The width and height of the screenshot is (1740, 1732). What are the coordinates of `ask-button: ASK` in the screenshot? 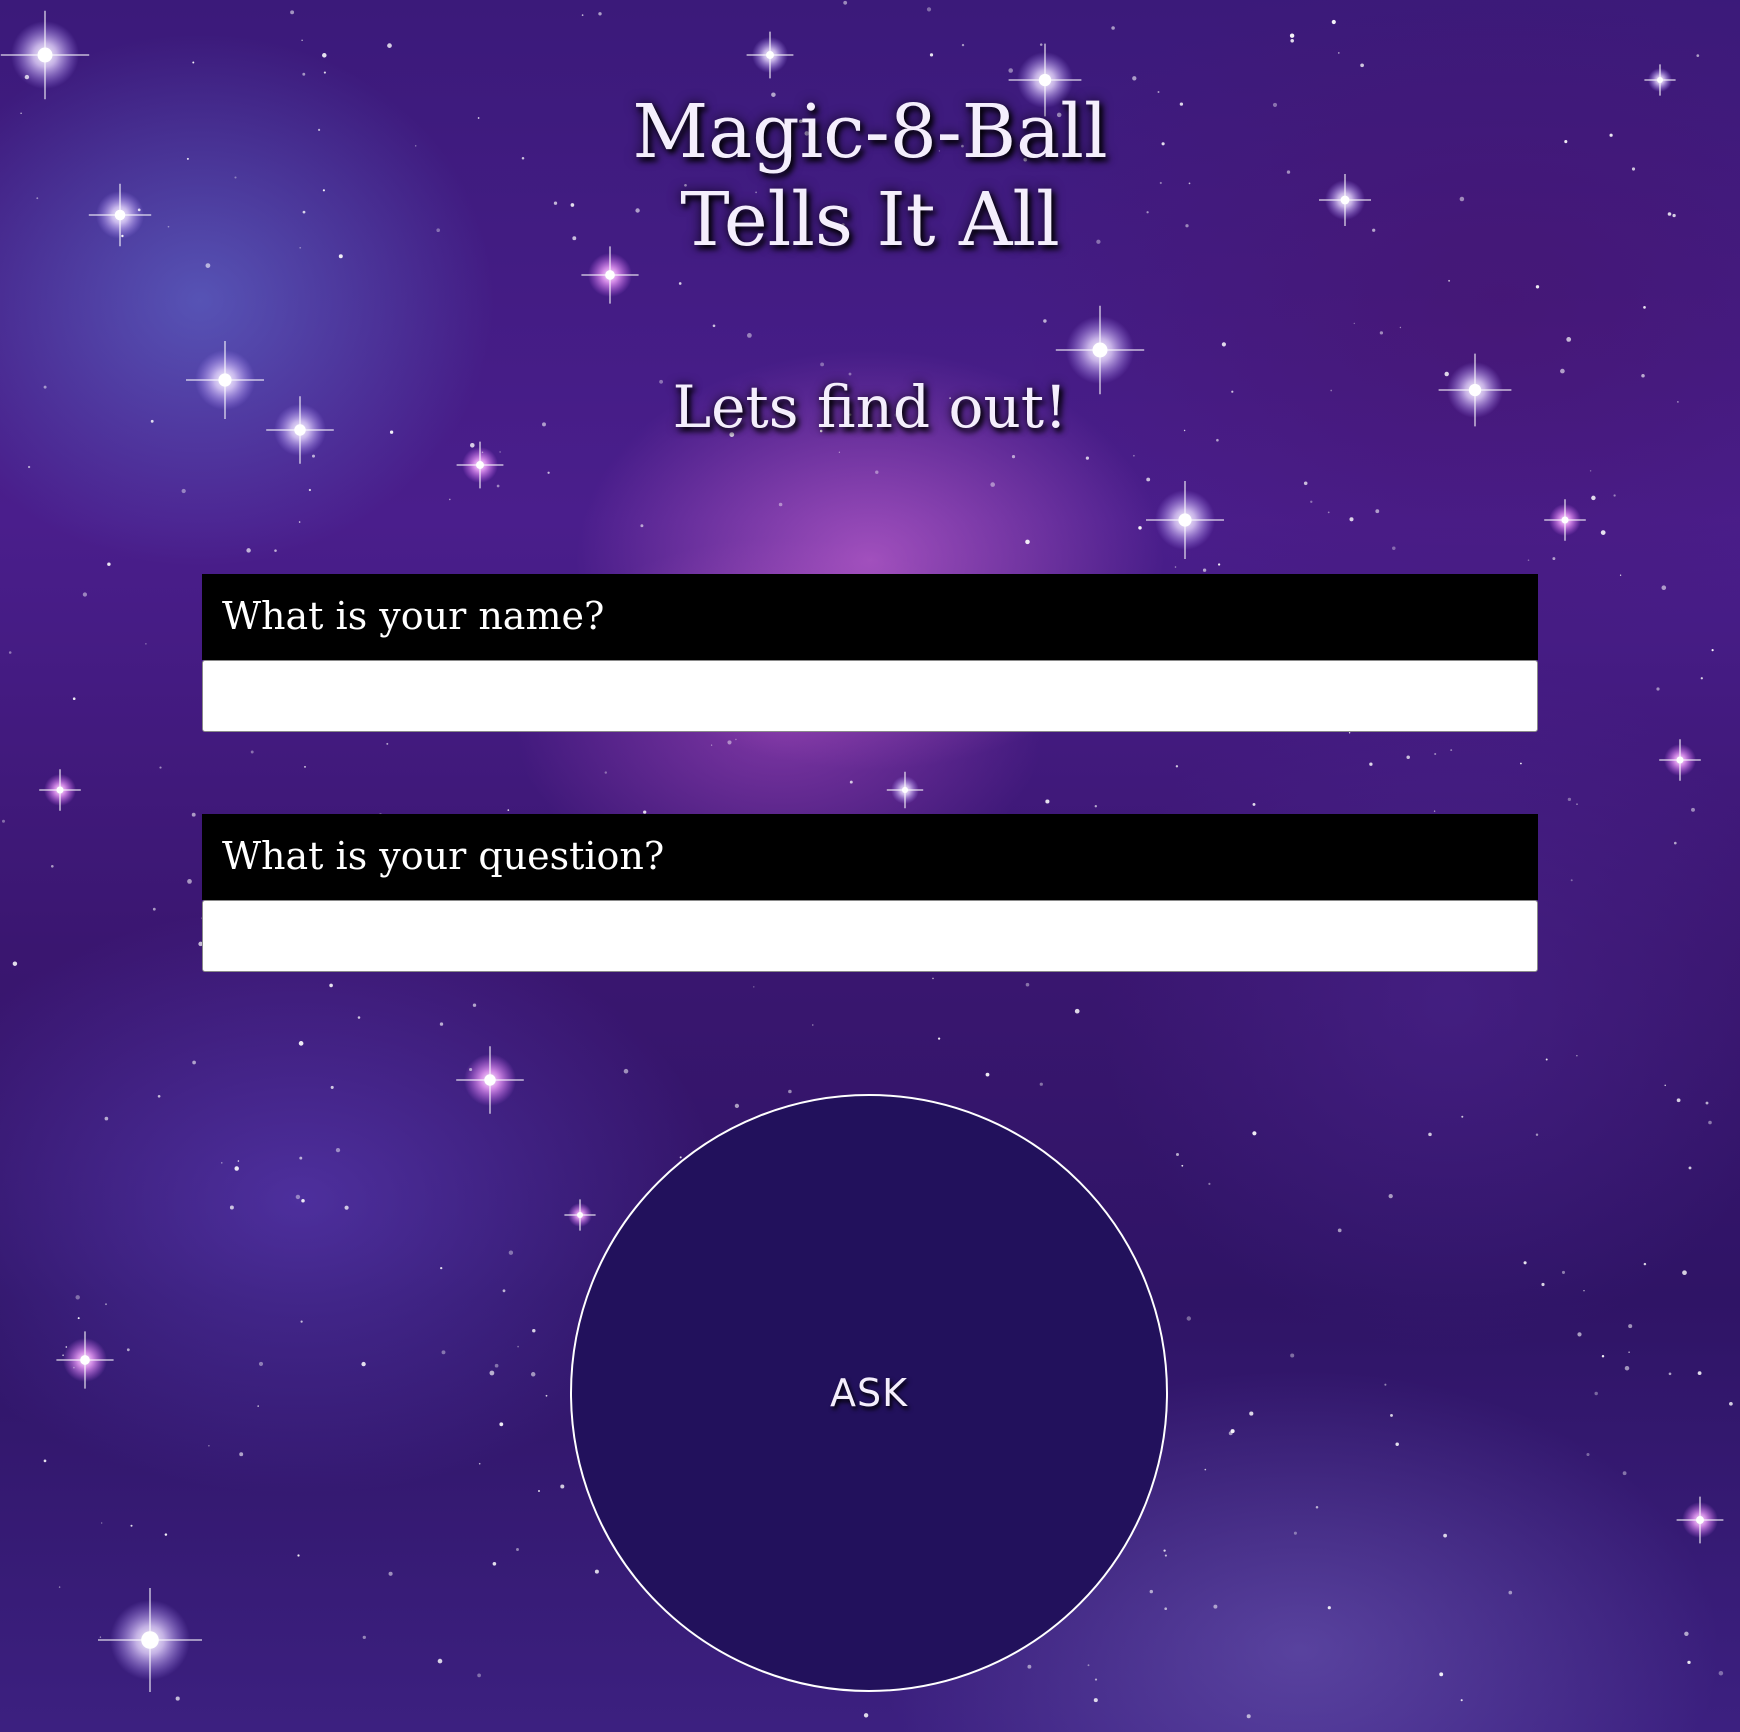 It's located at (869, 1393).